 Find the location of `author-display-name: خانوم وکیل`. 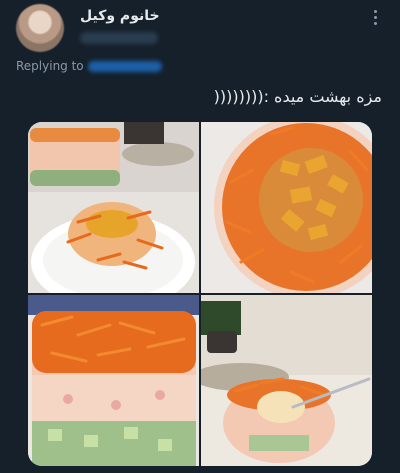

author-display-name: خانوم وکیل is located at coordinates (120, 16).